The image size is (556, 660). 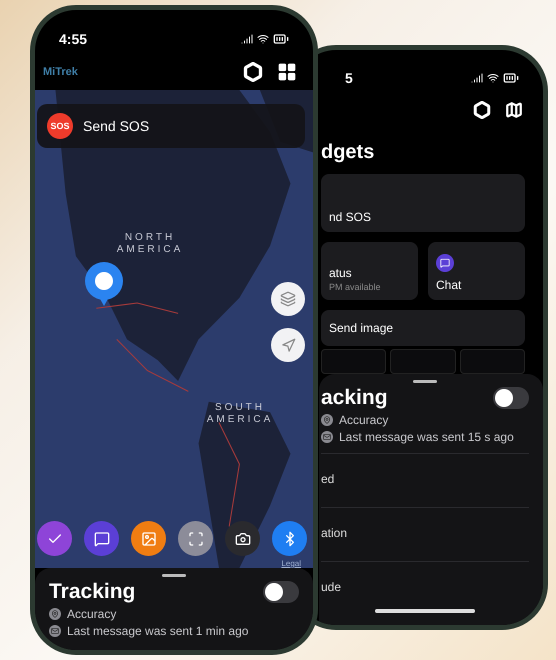 I want to click on image-icon, so click(x=148, y=538).